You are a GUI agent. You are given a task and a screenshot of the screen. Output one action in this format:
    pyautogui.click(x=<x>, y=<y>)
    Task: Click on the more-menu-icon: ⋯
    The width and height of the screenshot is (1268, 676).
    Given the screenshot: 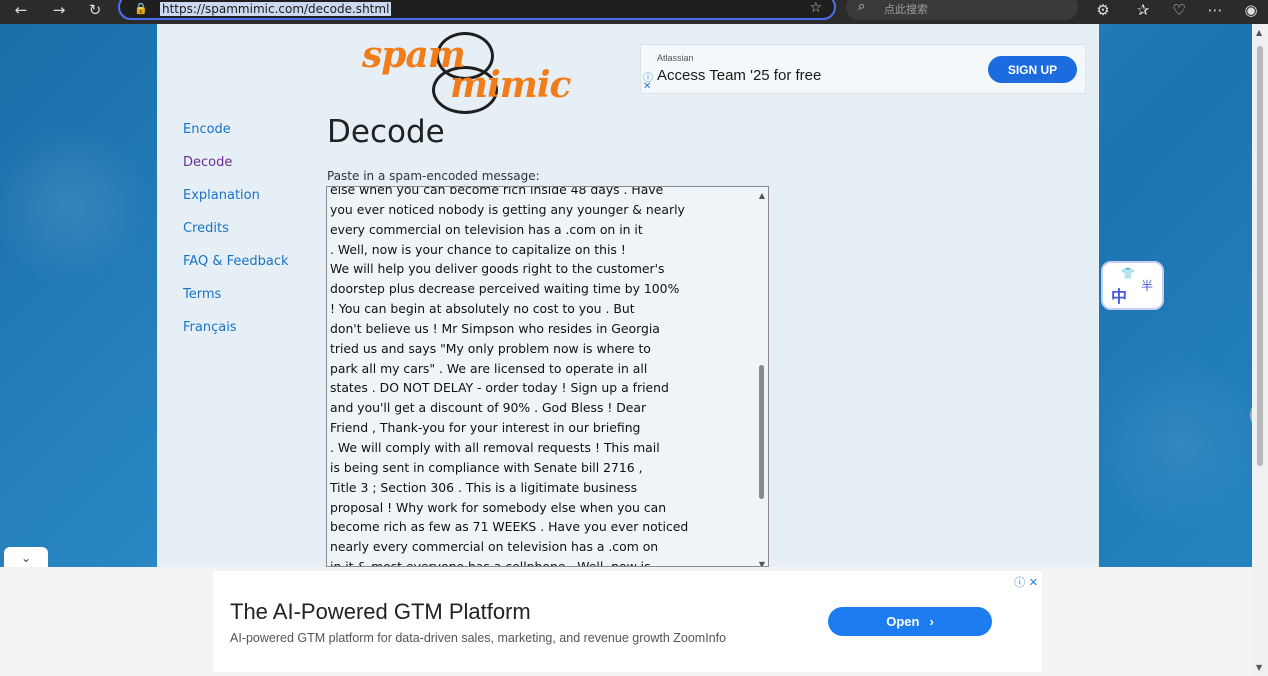 What is the action you would take?
    pyautogui.click(x=1215, y=10)
    